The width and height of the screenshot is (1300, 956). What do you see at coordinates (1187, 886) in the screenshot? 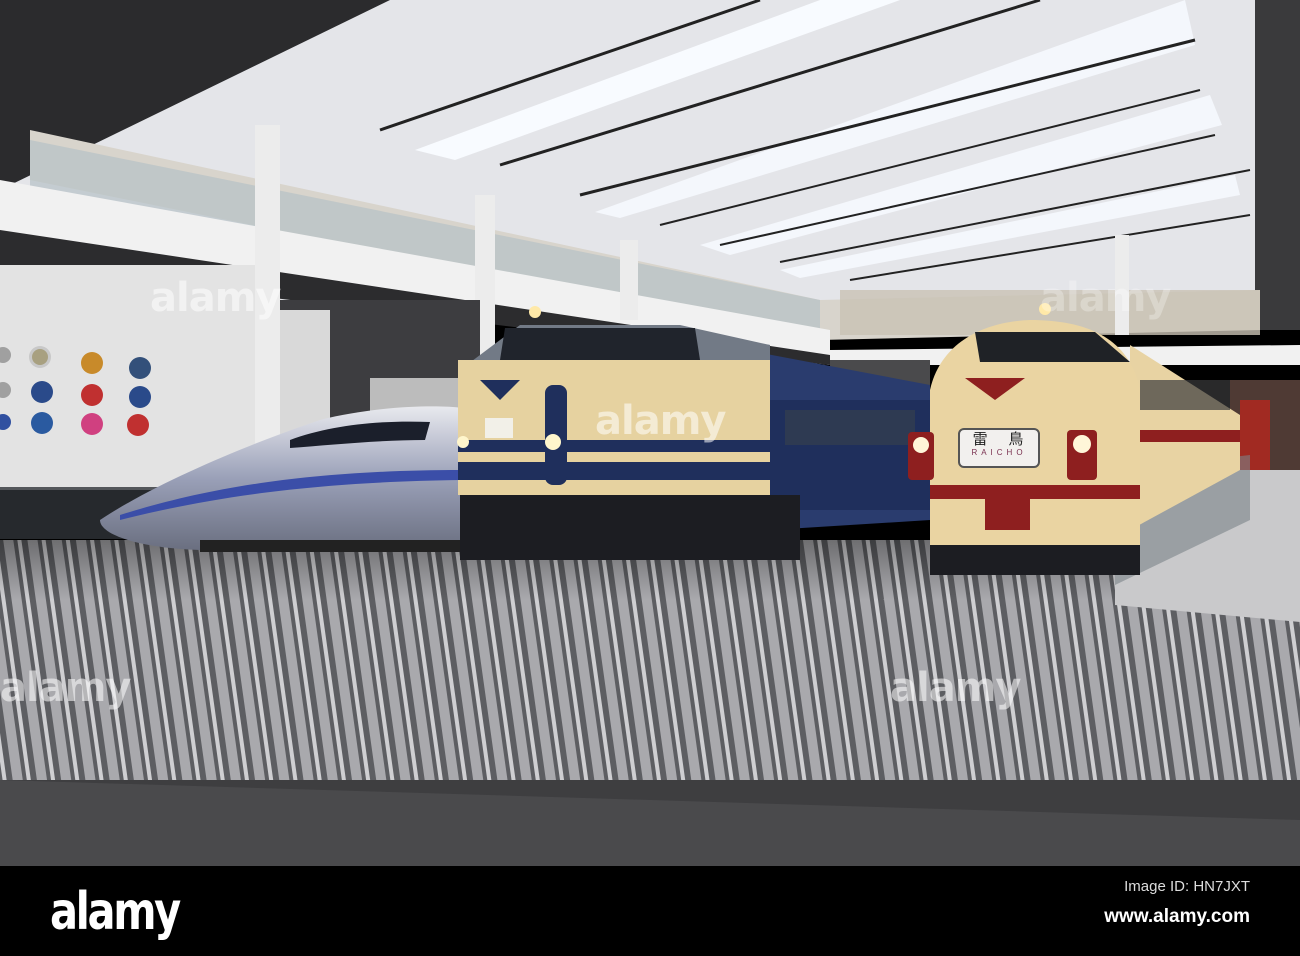
I see `image-id: Image ID: HN7JXT` at bounding box center [1187, 886].